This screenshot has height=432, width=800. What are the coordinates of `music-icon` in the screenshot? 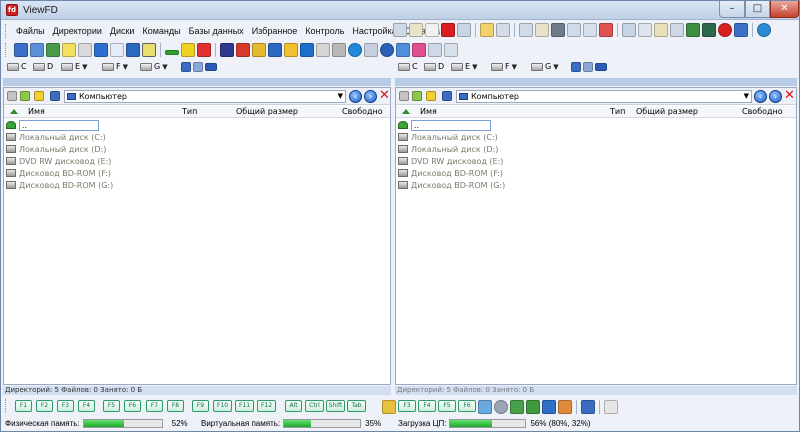 It's located at (227, 50).